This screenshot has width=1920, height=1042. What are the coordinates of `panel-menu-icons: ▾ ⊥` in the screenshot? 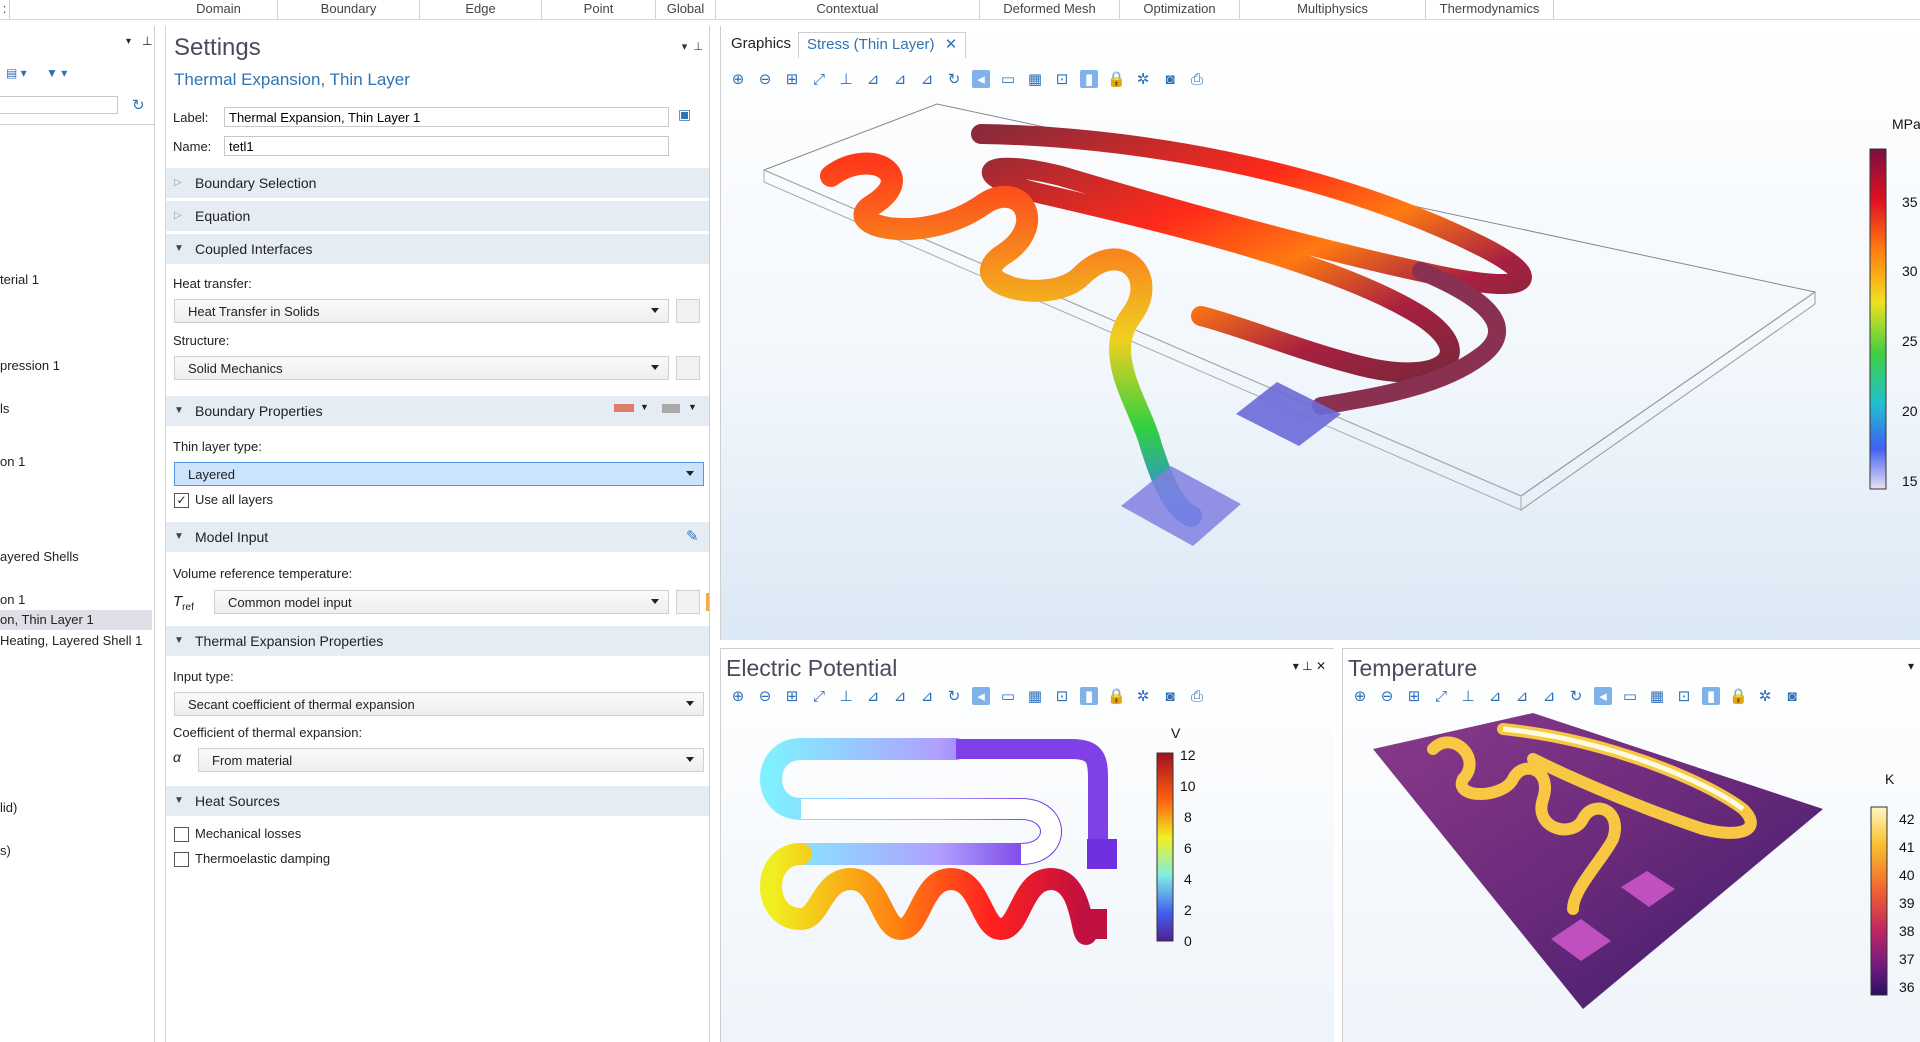 It's located at (692, 46).